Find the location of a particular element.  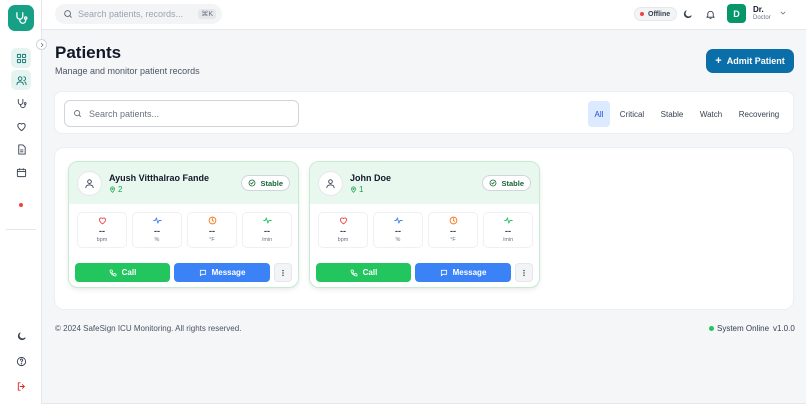

sidebar-item-theme is located at coordinates (21, 336).